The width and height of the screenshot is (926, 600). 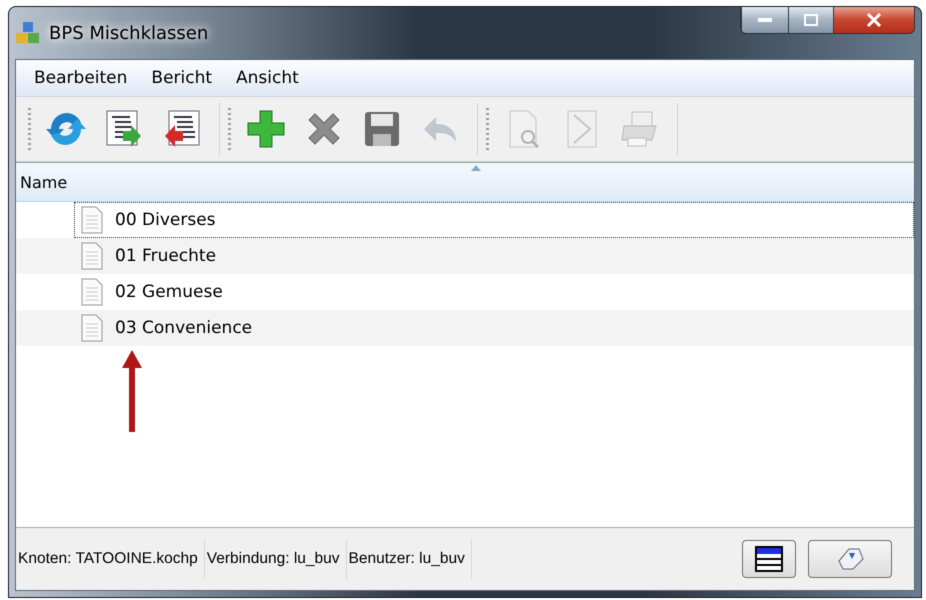 I want to click on status-text: Verbindung: lu_buv, so click(x=275, y=559).